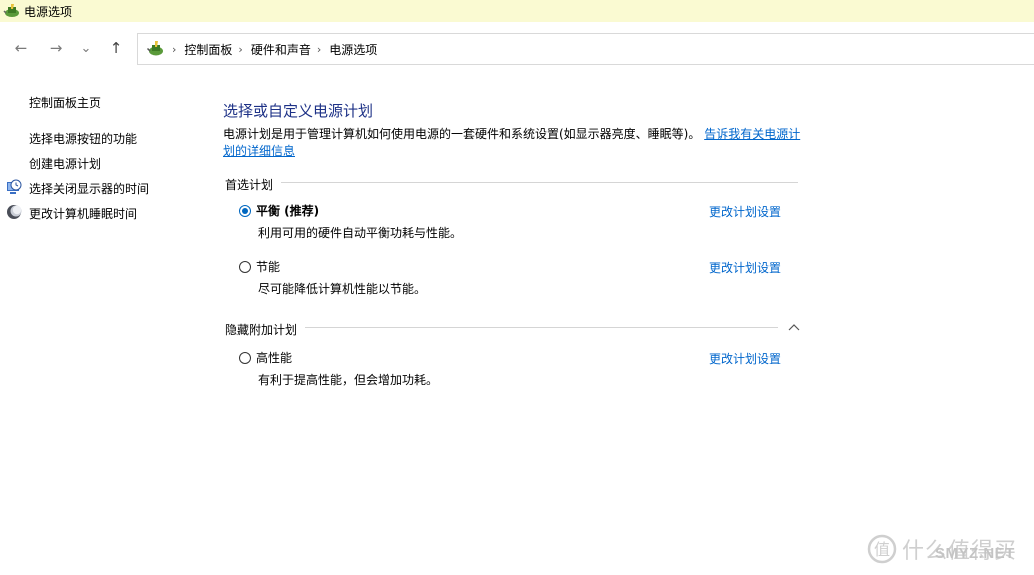 The width and height of the screenshot is (1034, 575). I want to click on hidden-plans-heading: 隐藏附加计划, so click(265, 329).